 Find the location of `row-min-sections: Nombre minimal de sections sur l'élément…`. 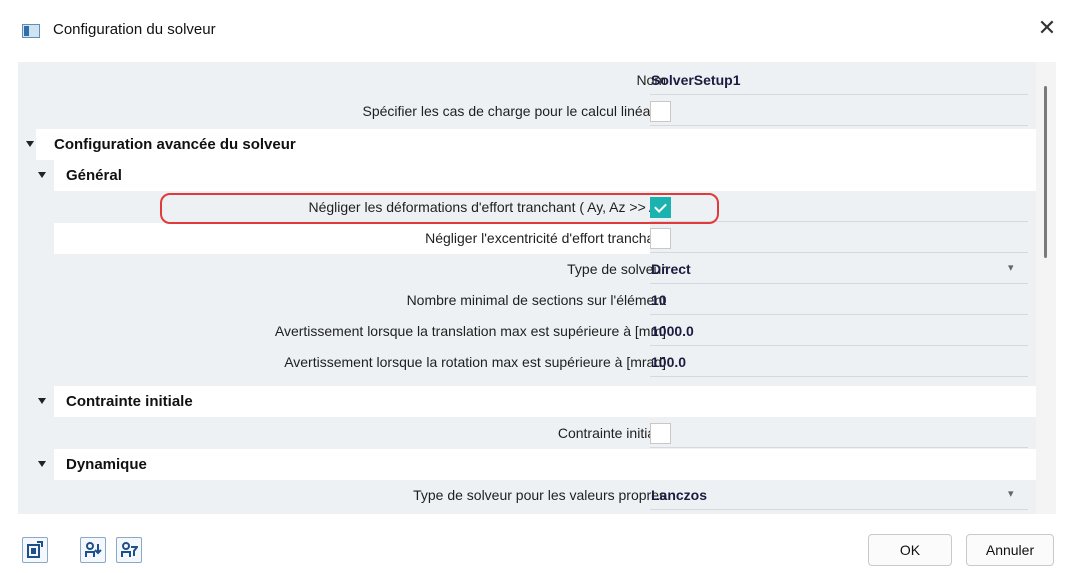

row-min-sections: Nombre minimal de sections sur l'élément… is located at coordinates (527, 300).